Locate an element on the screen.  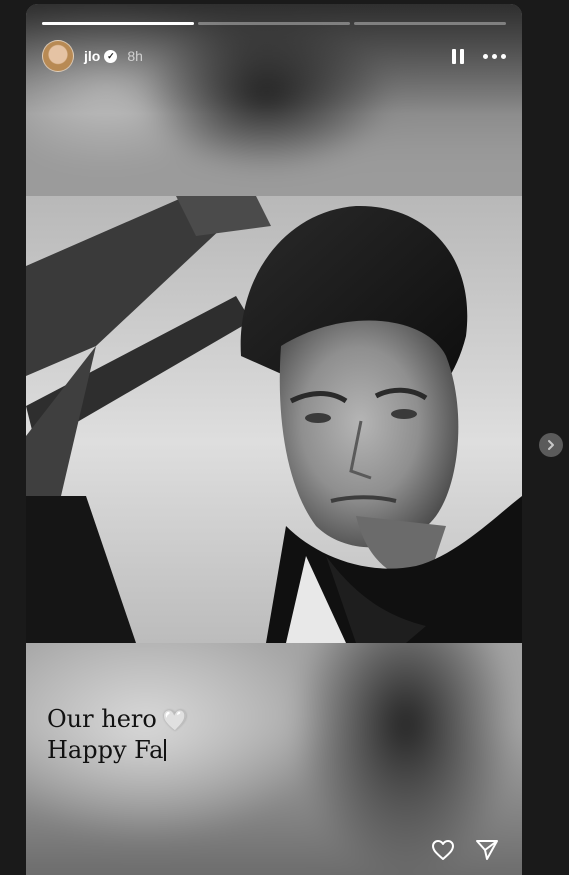
next-story-button is located at coordinates (551, 445).